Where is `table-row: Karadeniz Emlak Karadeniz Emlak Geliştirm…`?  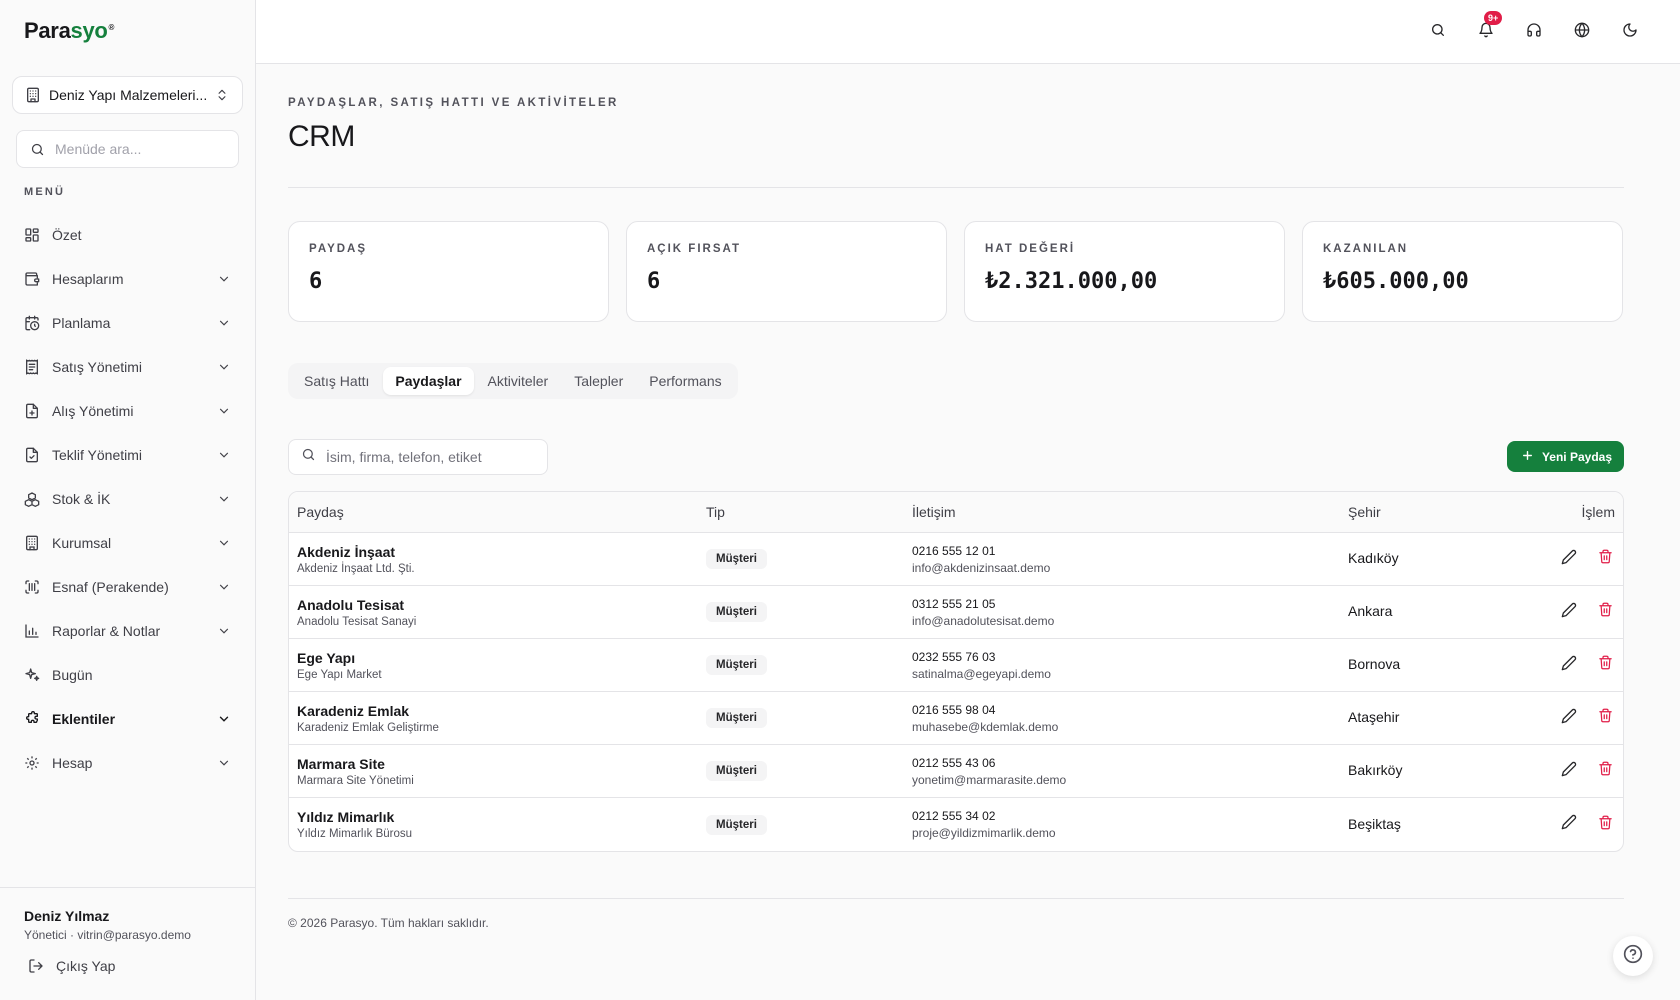 table-row: Karadeniz Emlak Karadeniz Emlak Geliştirm… is located at coordinates (956, 718).